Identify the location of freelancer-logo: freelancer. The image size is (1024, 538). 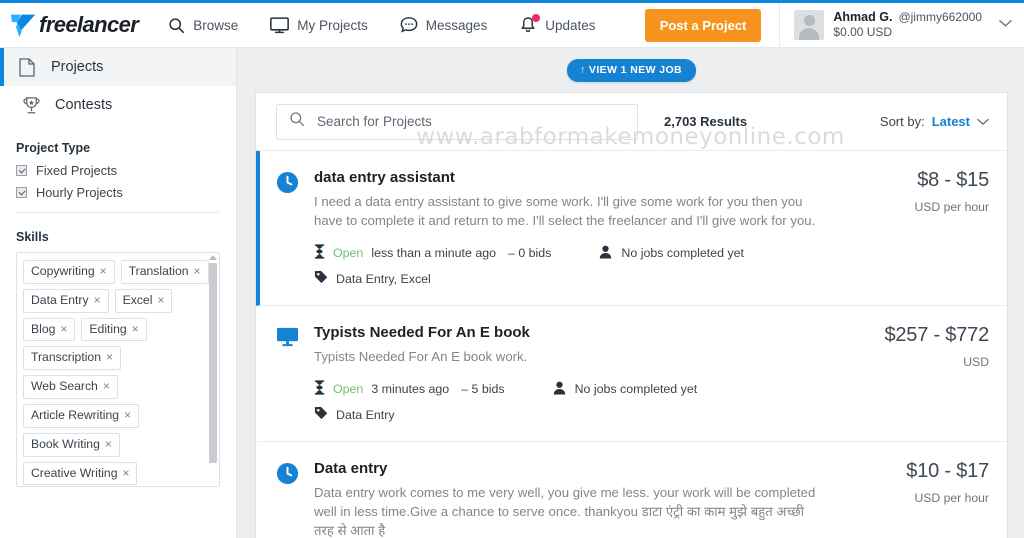
(76, 25).